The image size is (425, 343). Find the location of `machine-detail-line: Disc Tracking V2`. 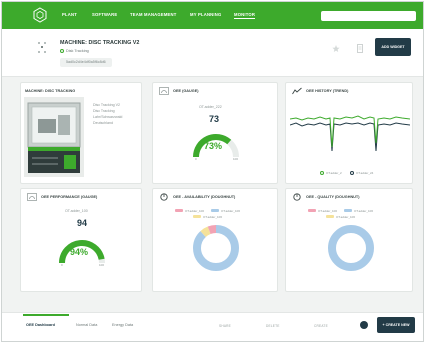

machine-detail-line: Disc Tracking V2 is located at coordinates (106, 105).